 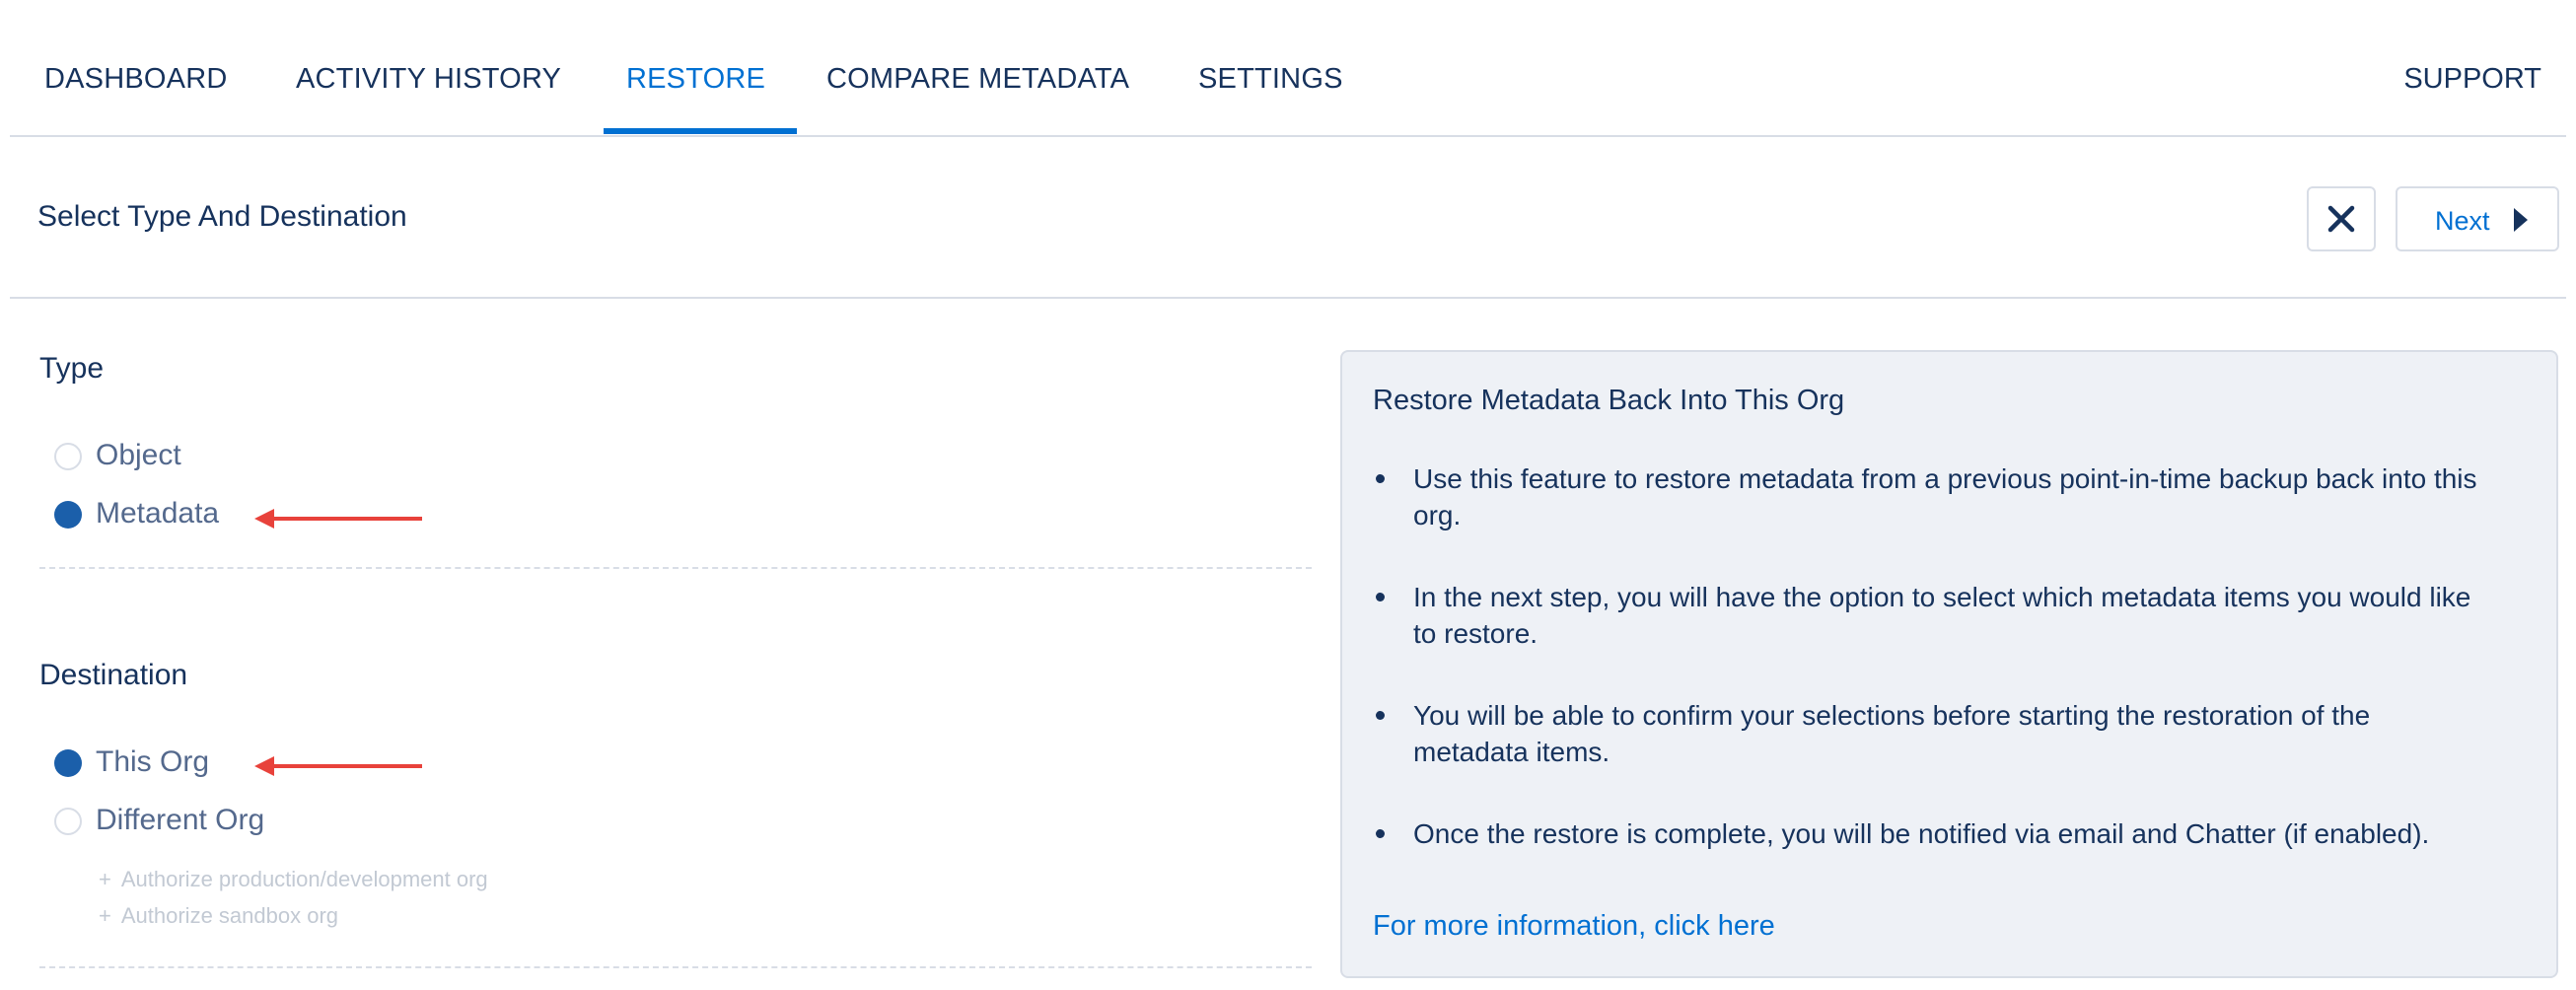 What do you see at coordinates (72, 369) in the screenshot?
I see `type-section-title: Type` at bounding box center [72, 369].